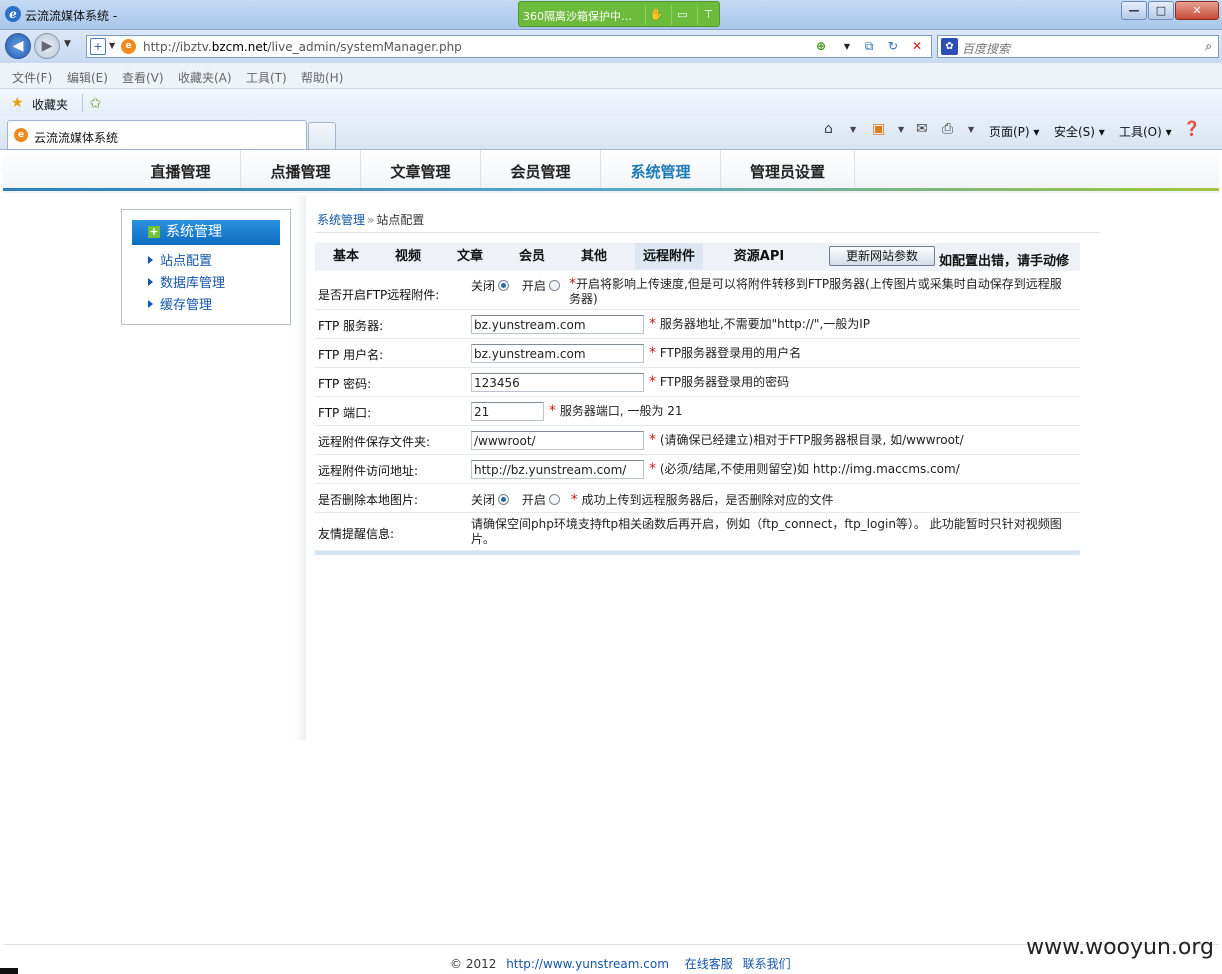 This screenshot has width=1222, height=974. Describe the element at coordinates (697, 353) in the screenshot. I see `form-row-ftp-user: FTP 用户名: * FTP服务器登录用的用户名` at that location.